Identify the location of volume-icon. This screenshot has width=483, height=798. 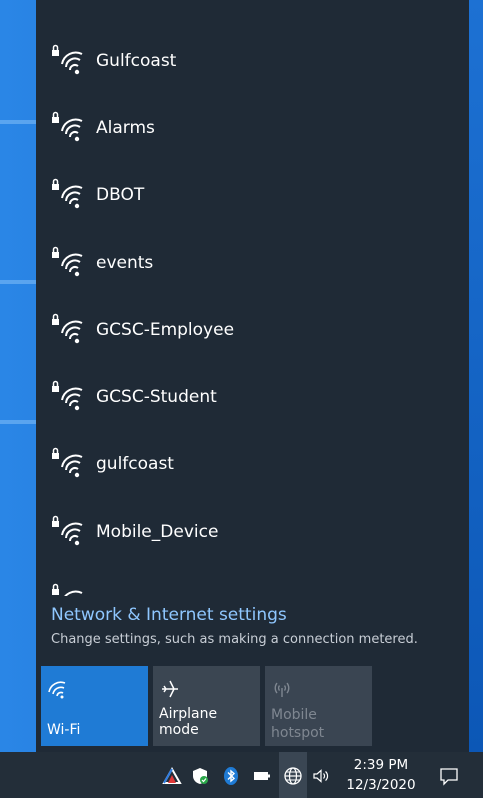
(321, 776).